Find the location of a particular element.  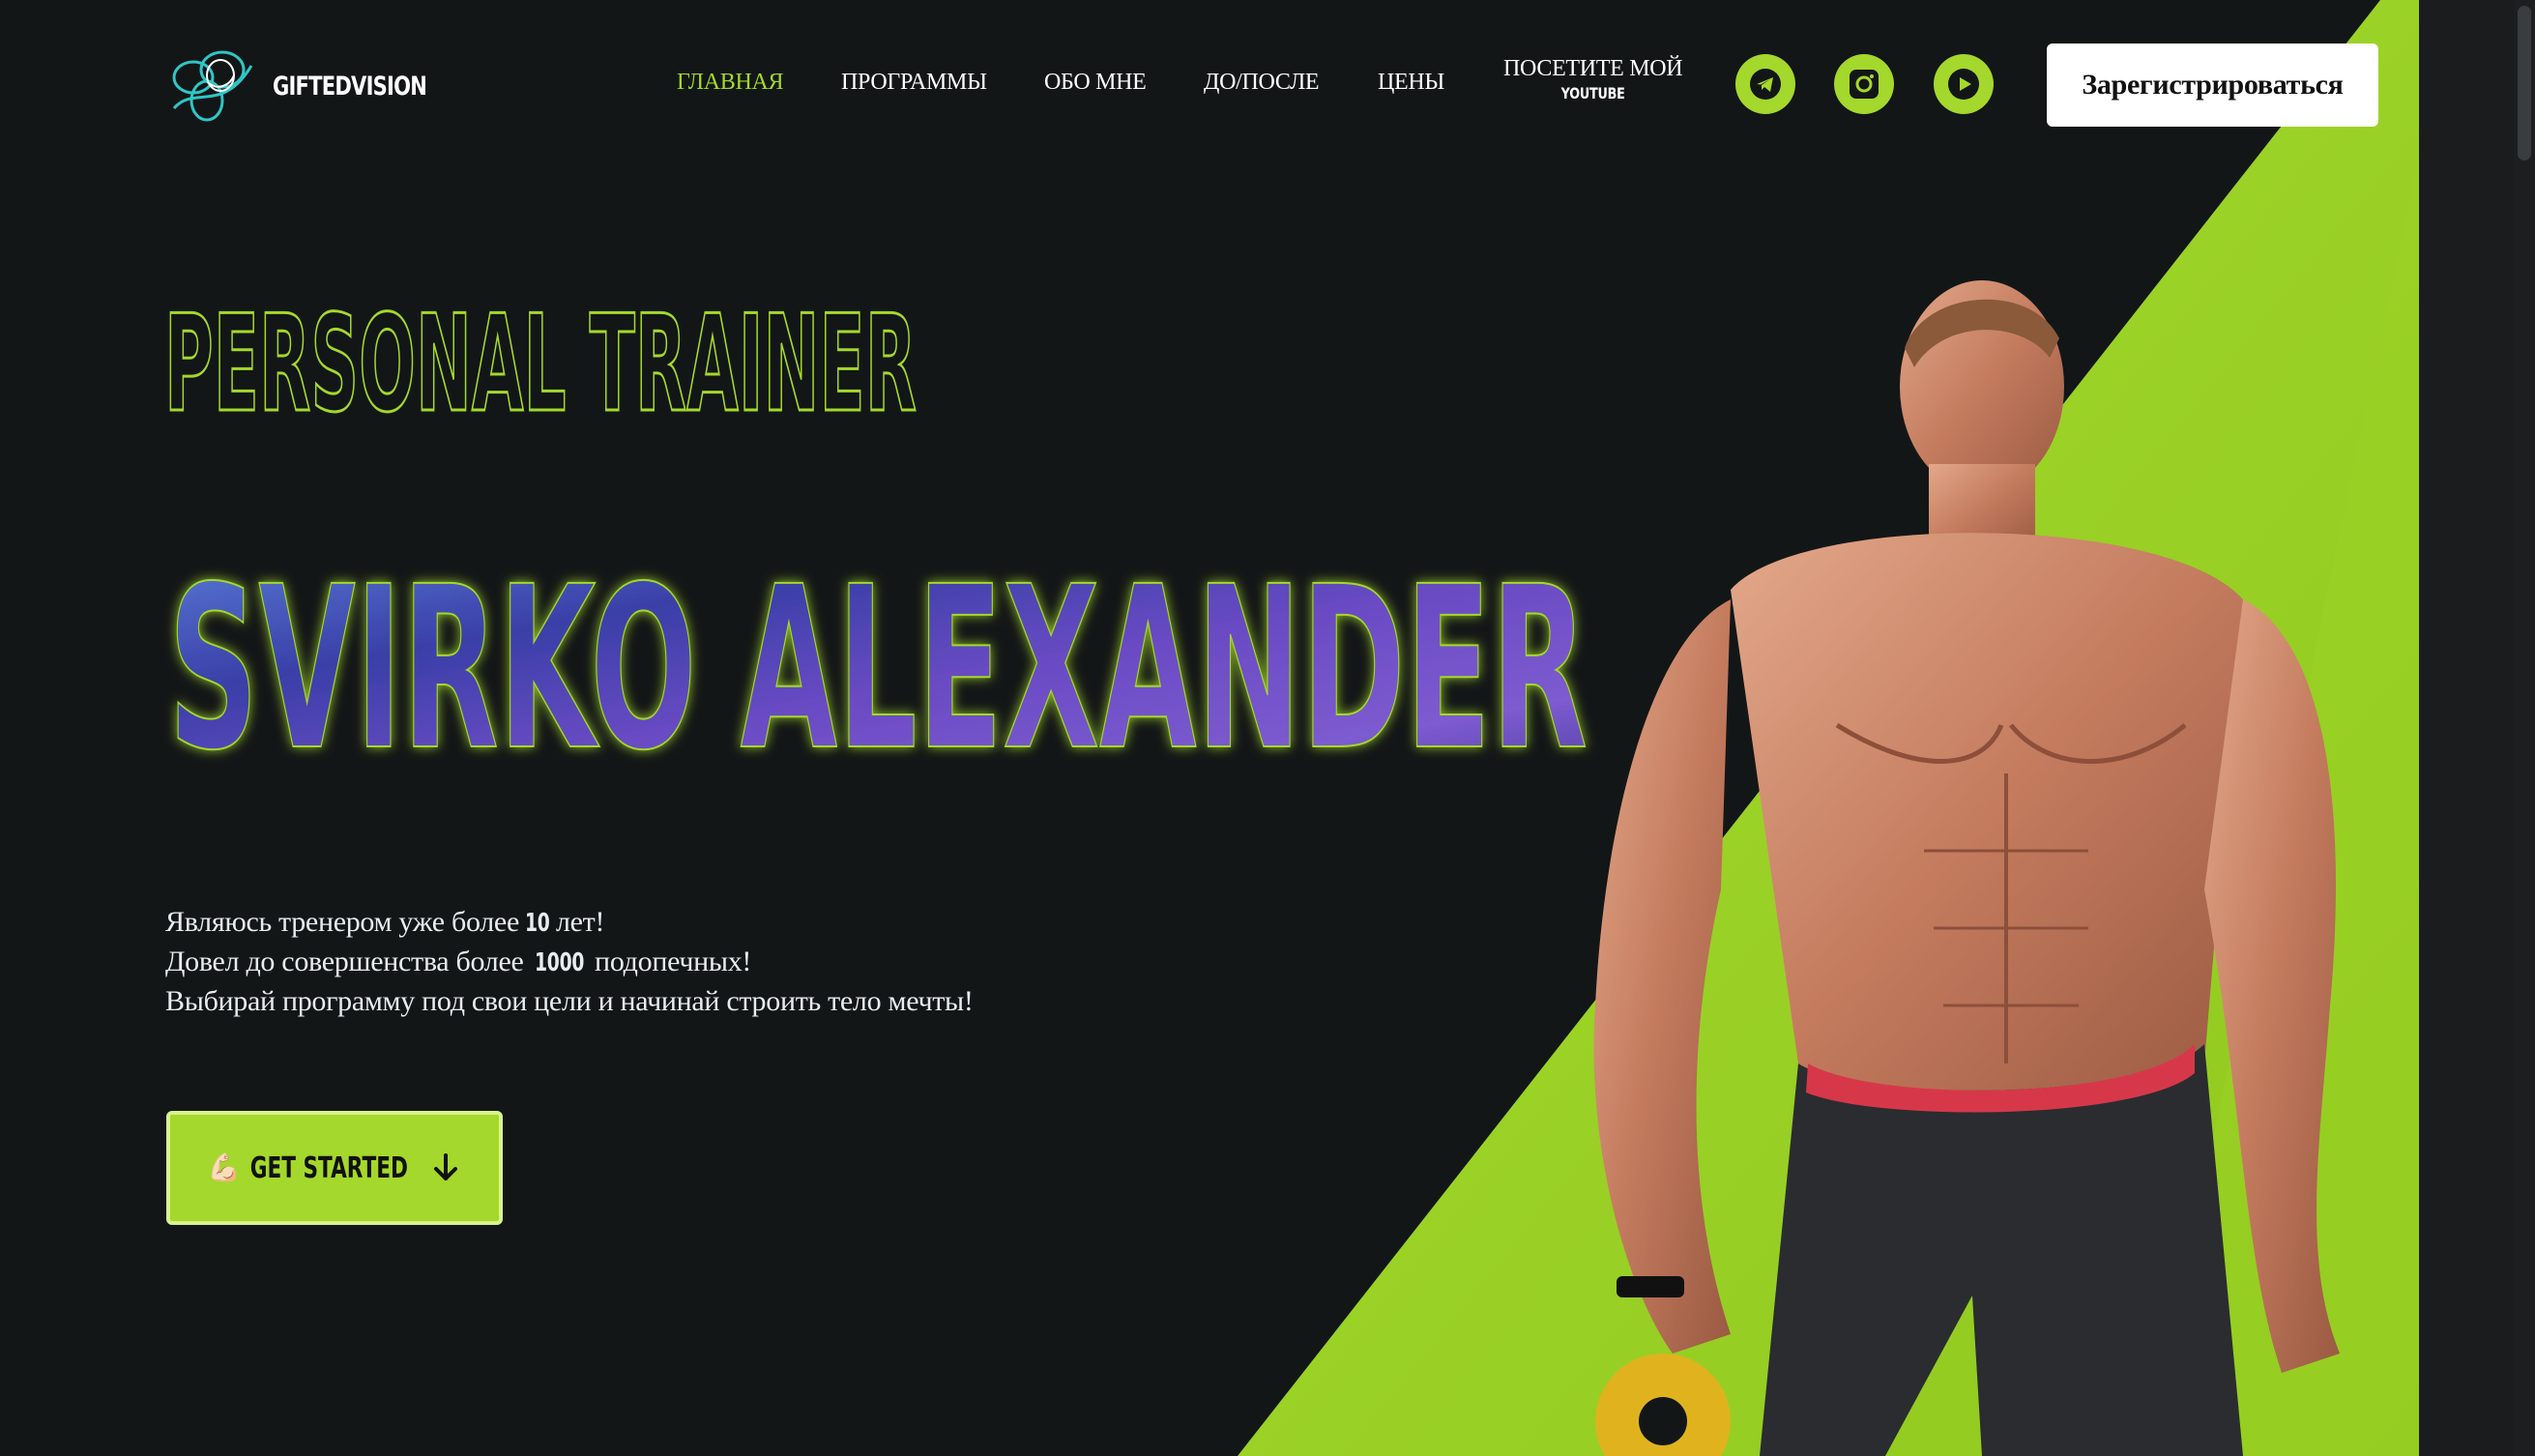

telegram-button is located at coordinates (1765, 84).